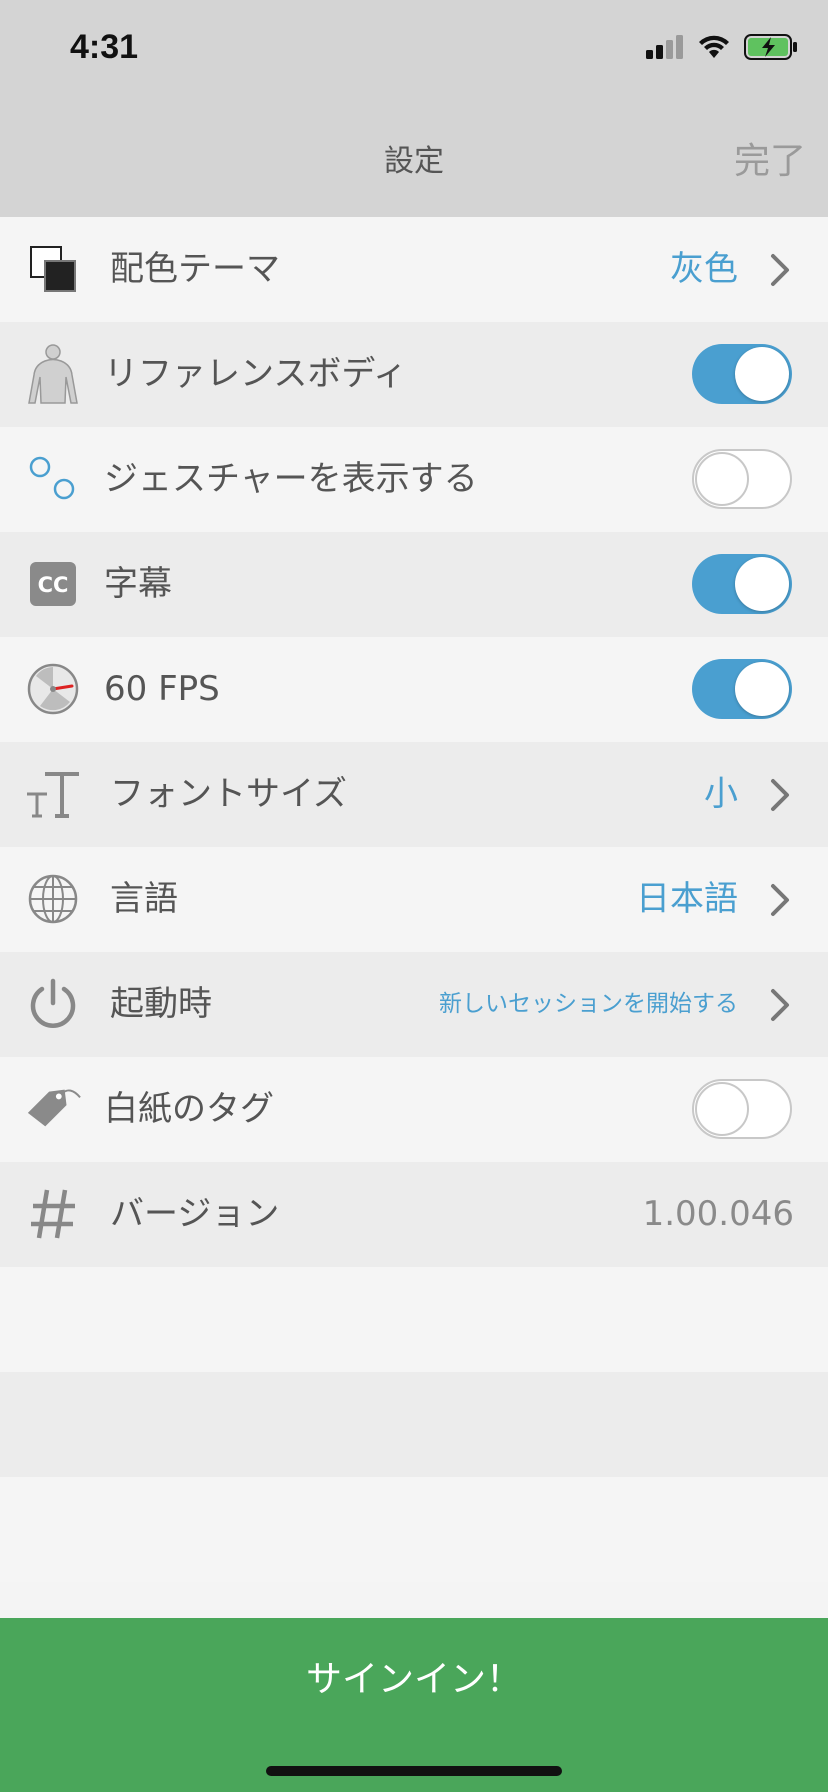  Describe the element at coordinates (291, 479) in the screenshot. I see `row-label: ジェスチャーを表示する` at that location.